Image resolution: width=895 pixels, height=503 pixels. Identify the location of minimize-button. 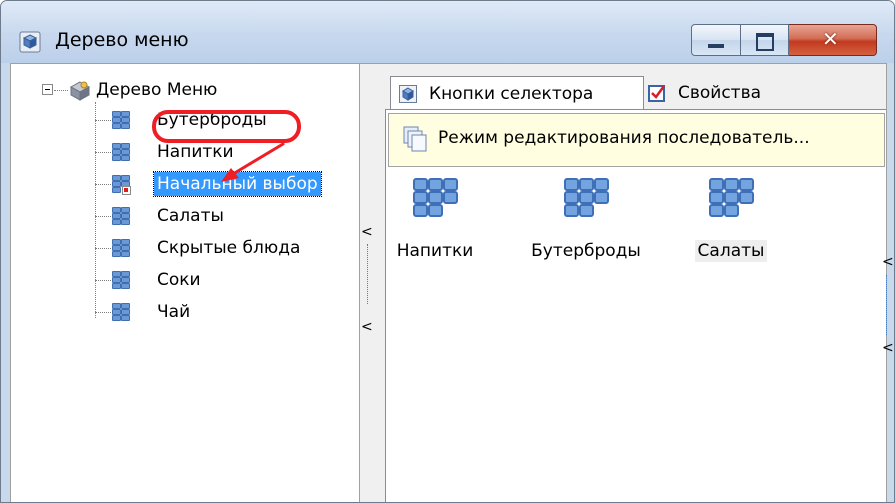
(716, 40).